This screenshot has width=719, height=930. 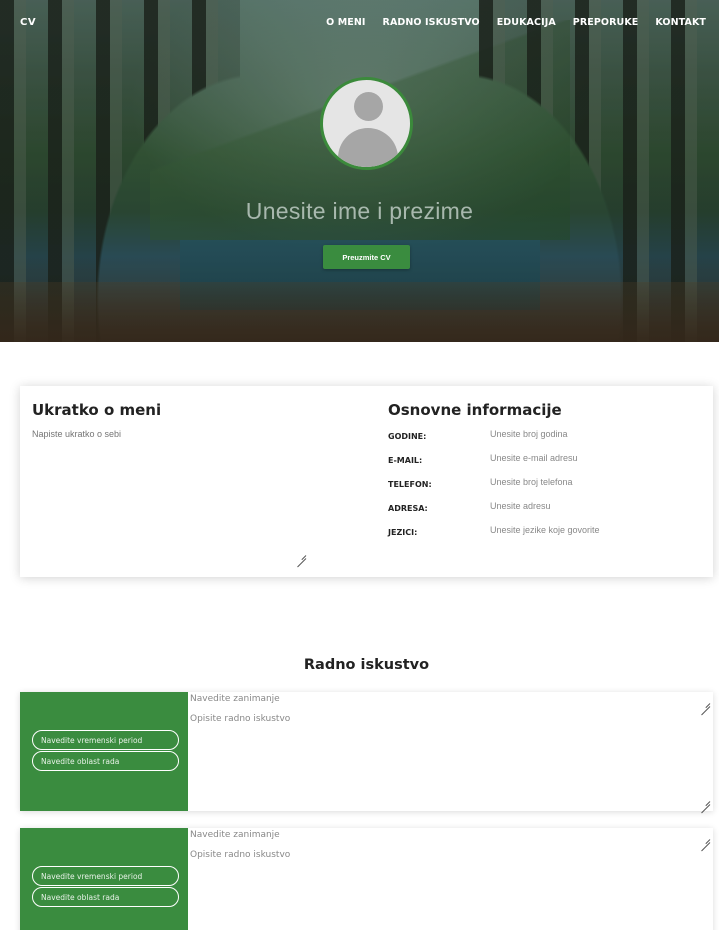 What do you see at coordinates (550, 436) in the screenshot?
I see `age-field: Unesite broj godina` at bounding box center [550, 436].